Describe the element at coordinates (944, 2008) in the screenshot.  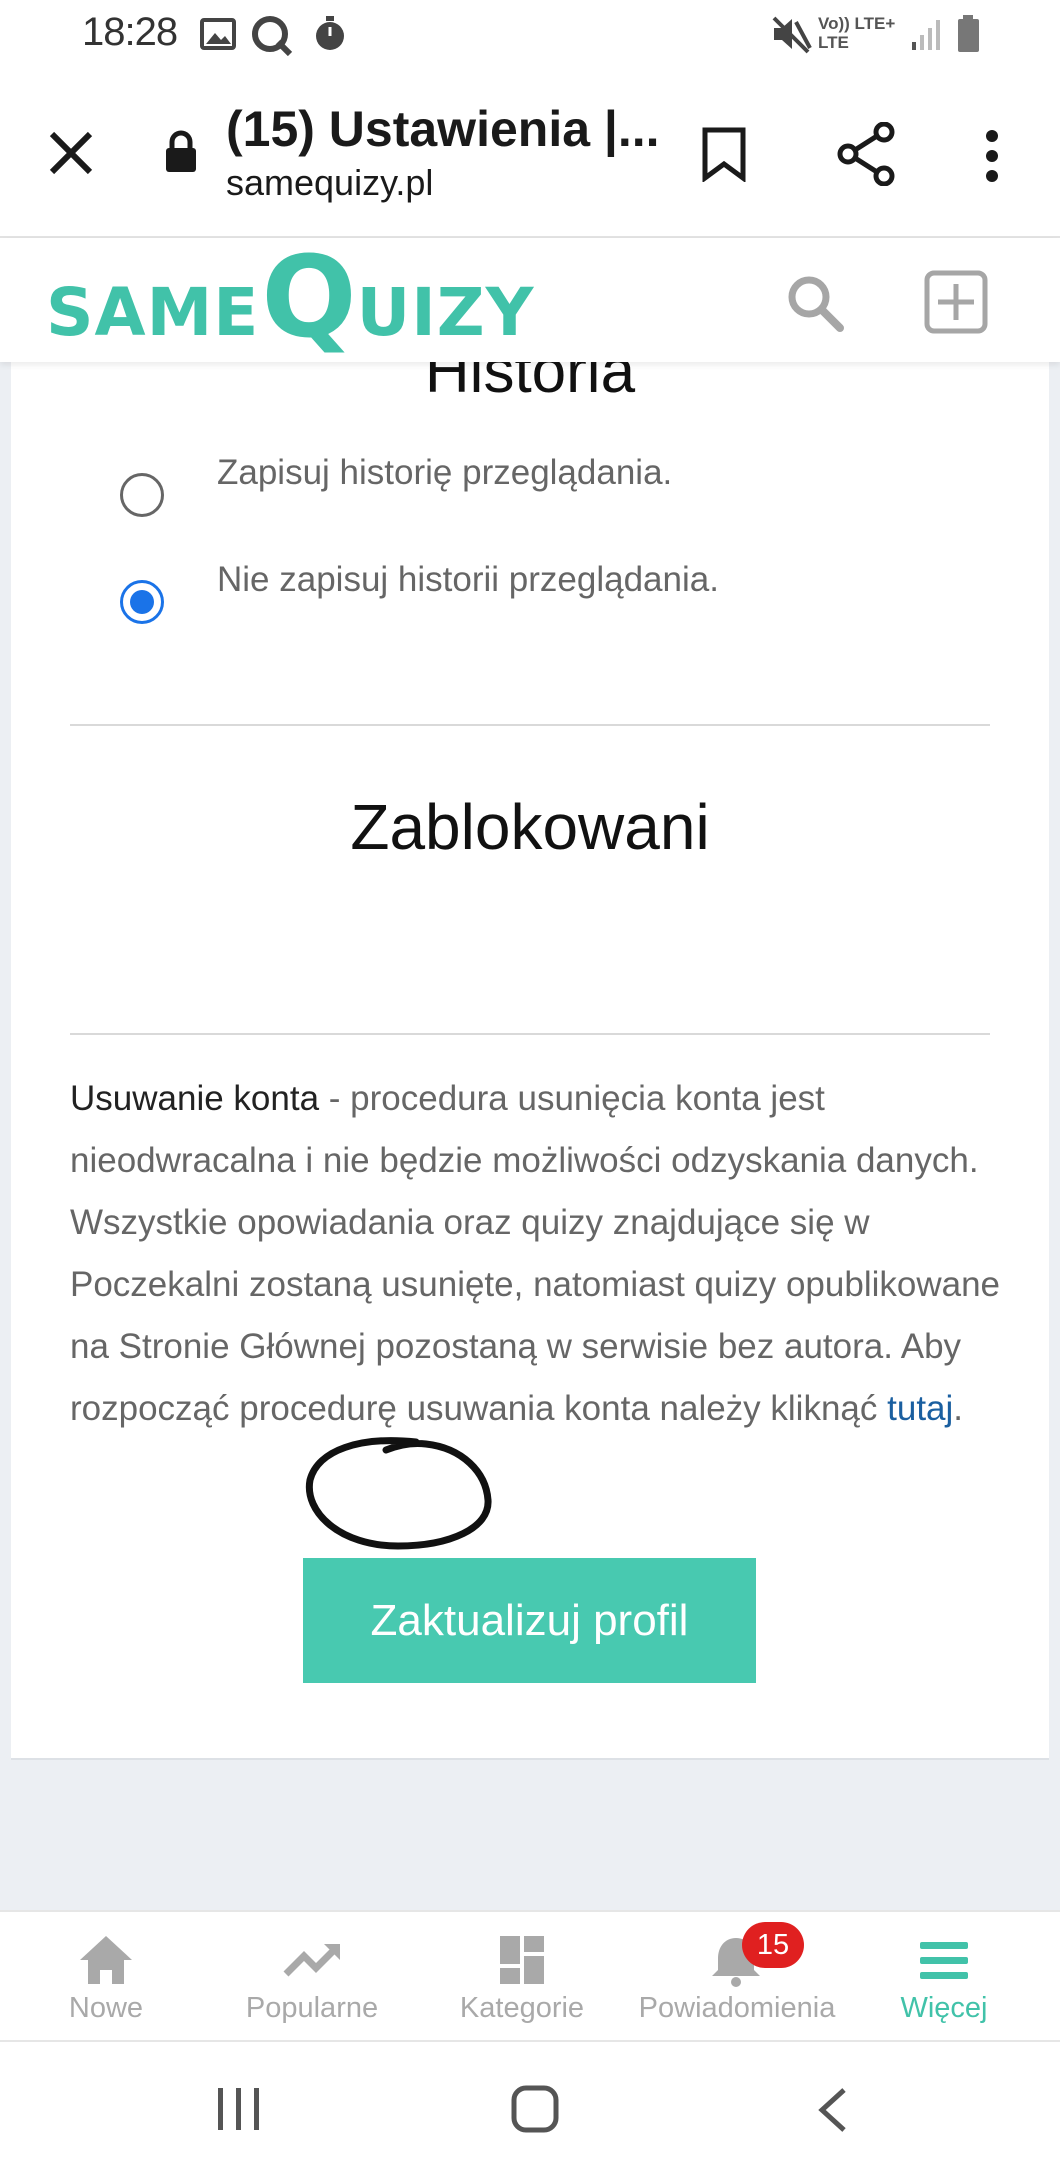
I see `nav-label: Więcej` at that location.